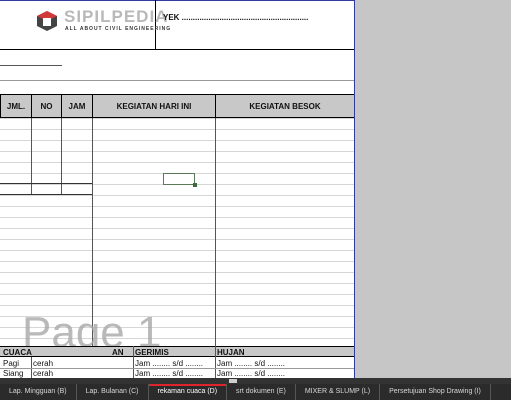 This screenshot has width=511, height=400. What do you see at coordinates (177, 351) in the screenshot?
I see `weather-header` at bounding box center [177, 351].